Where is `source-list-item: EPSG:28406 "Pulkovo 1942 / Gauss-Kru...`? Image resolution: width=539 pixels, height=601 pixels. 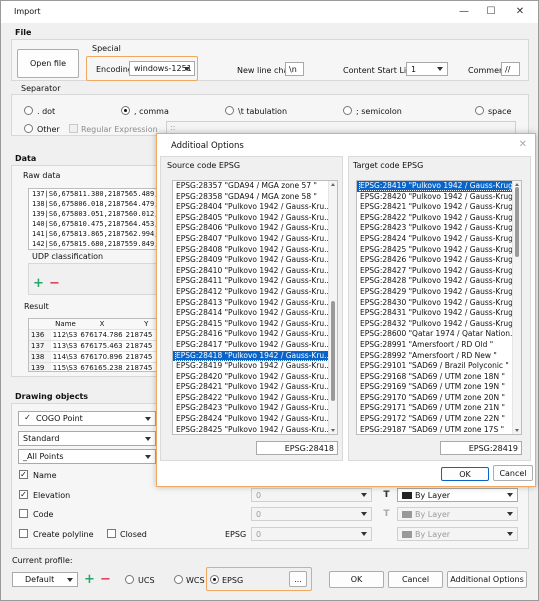 source-list-item: EPSG:28406 "Pulkovo 1942 / Gauss-Kru... is located at coordinates (255, 228).